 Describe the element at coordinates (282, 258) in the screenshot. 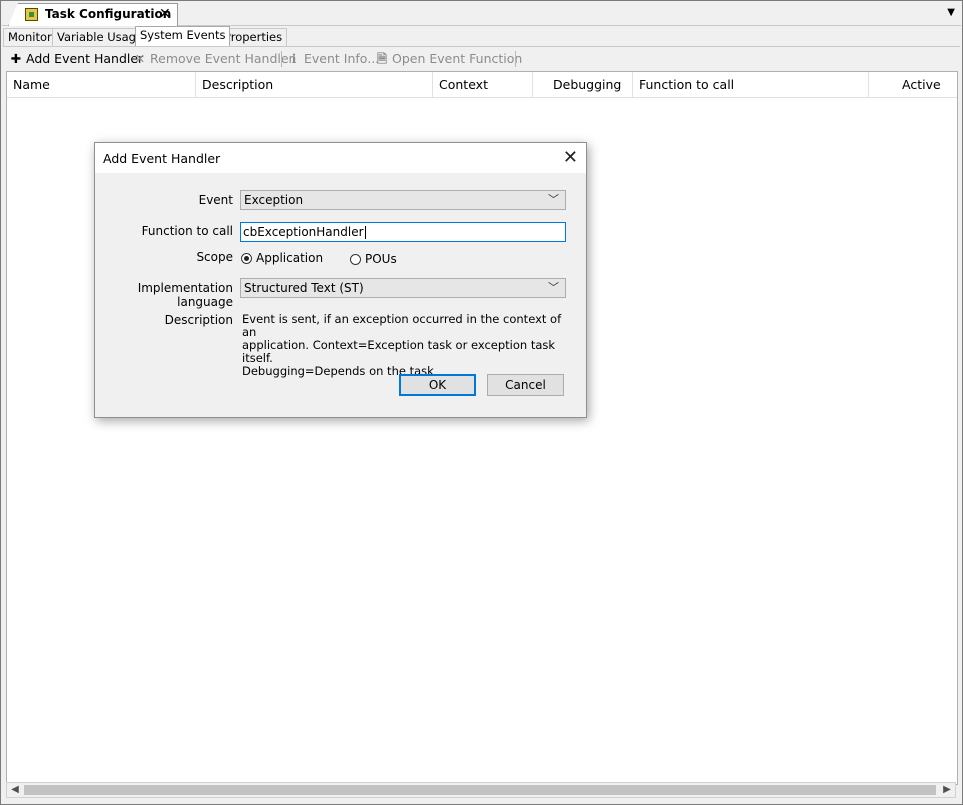

I see `scope-radio-application: Application` at that location.